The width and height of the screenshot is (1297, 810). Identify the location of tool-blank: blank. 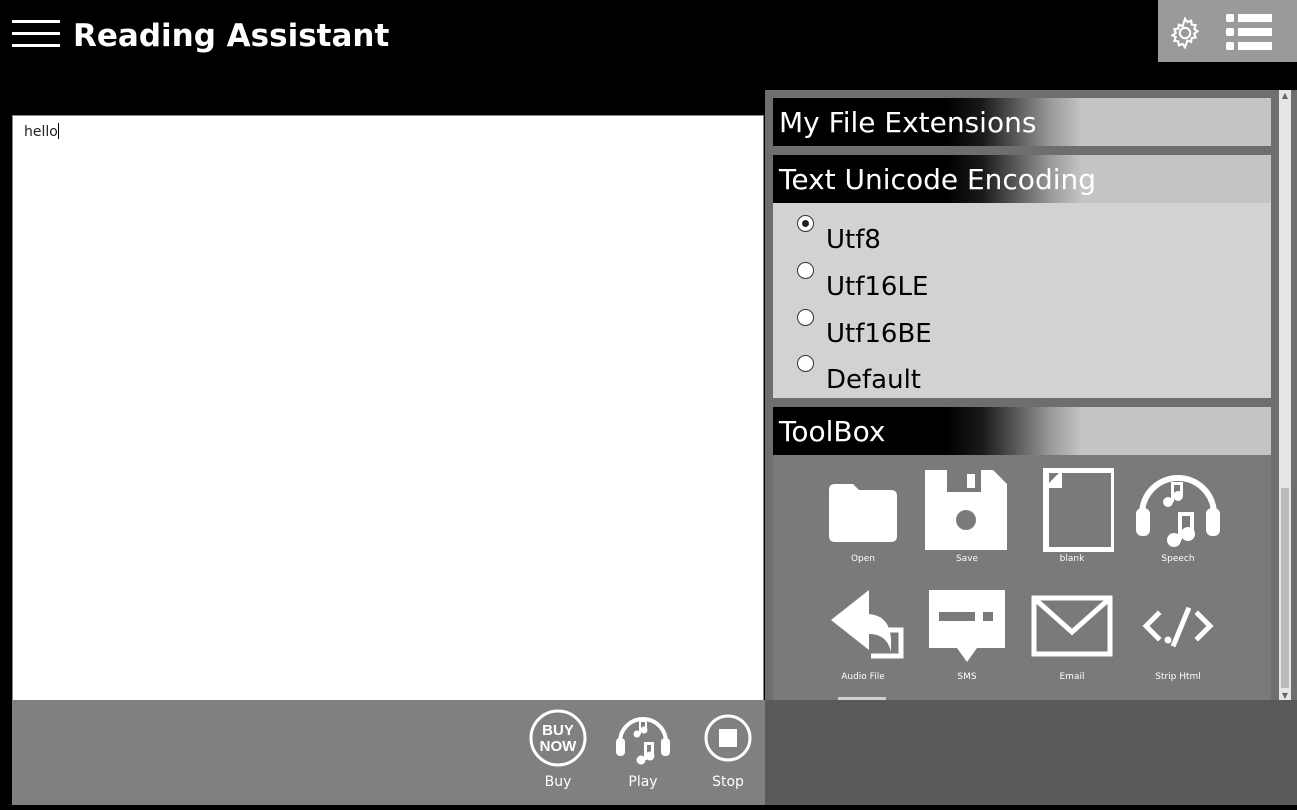
(1072, 516).